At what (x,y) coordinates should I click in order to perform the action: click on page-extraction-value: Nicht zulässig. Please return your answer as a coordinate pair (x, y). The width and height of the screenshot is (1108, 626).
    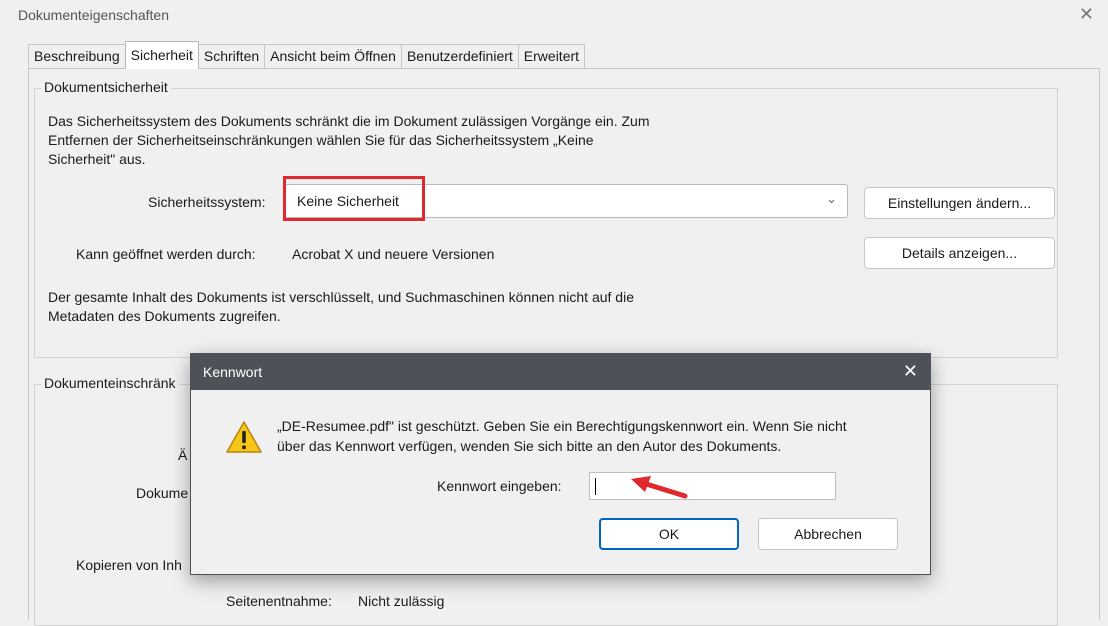
    Looking at the image, I should click on (401, 601).